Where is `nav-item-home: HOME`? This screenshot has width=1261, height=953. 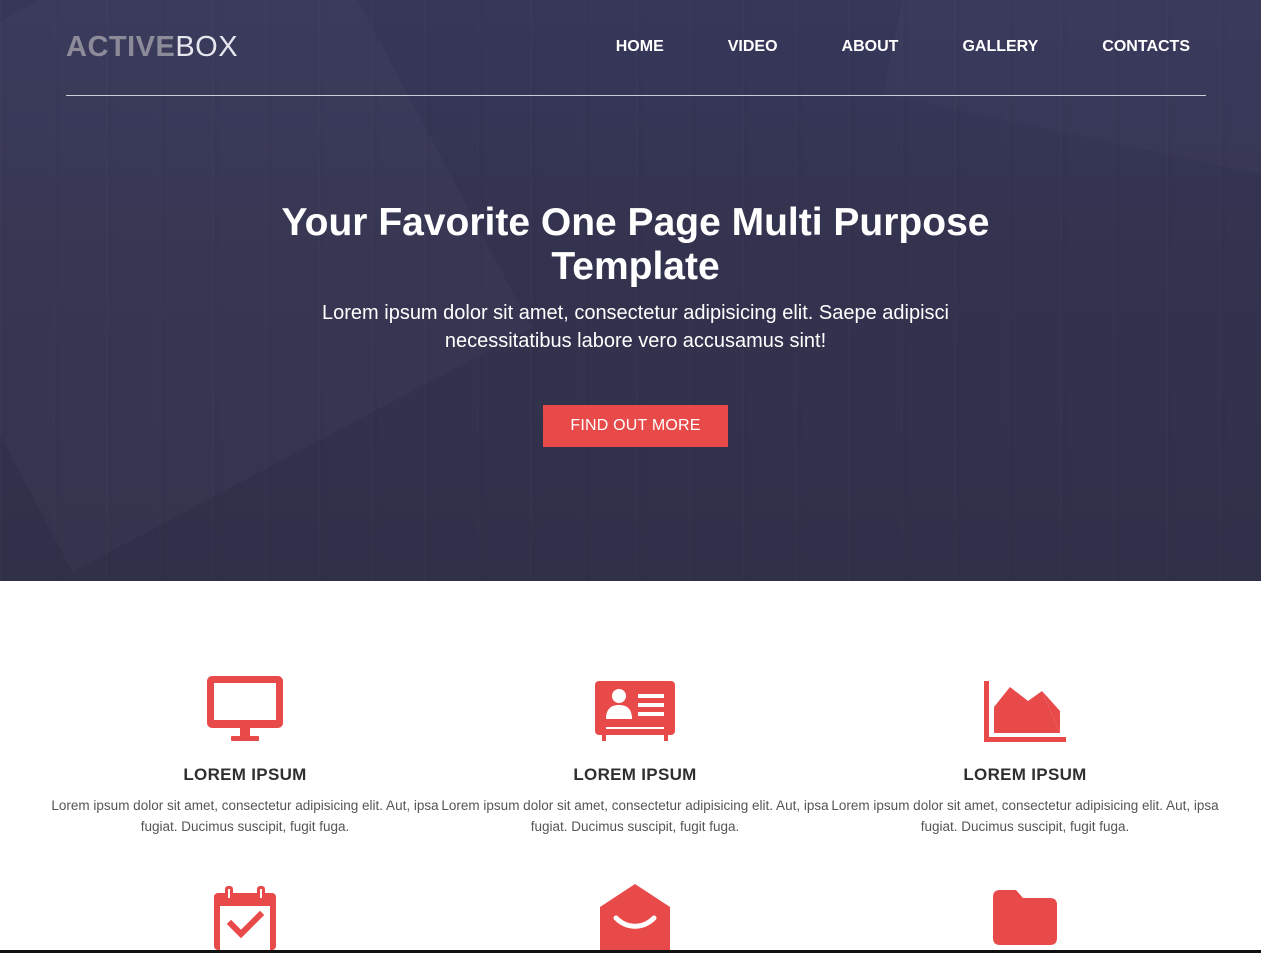
nav-item-home: HOME is located at coordinates (640, 47).